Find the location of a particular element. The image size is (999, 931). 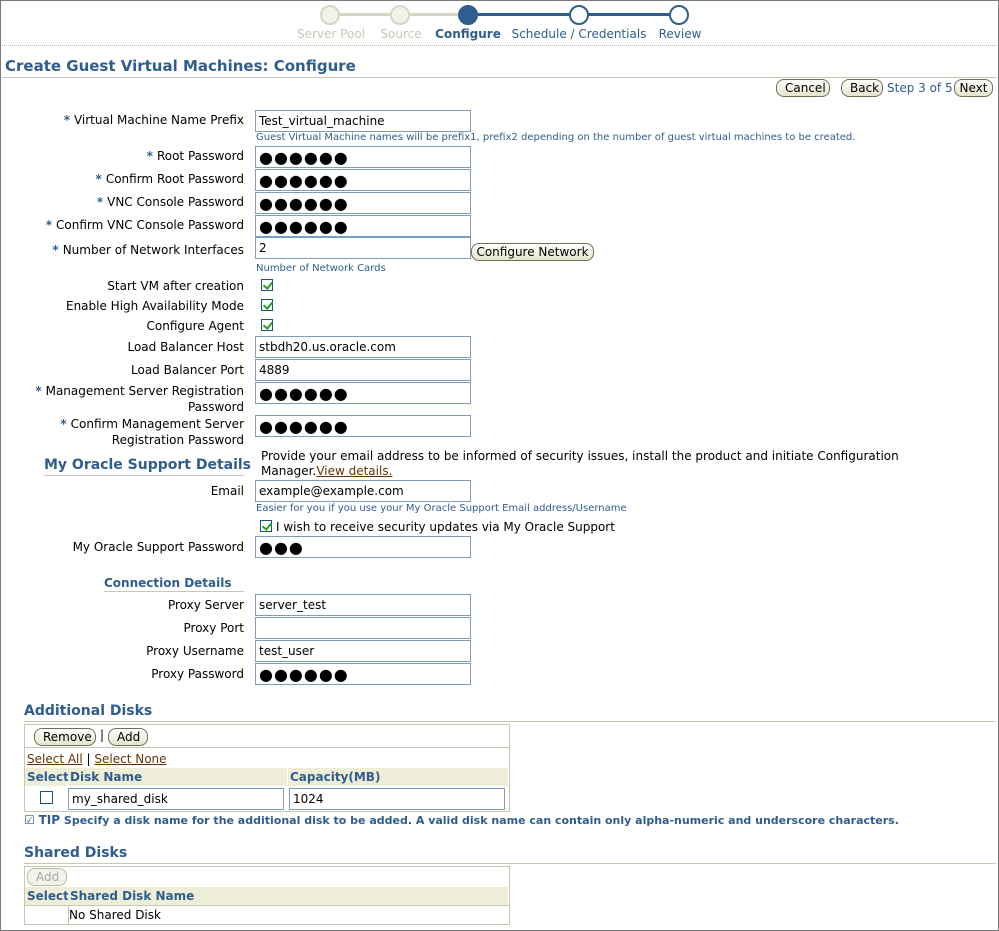

table-toolbar-divider is located at coordinates (267, 747).